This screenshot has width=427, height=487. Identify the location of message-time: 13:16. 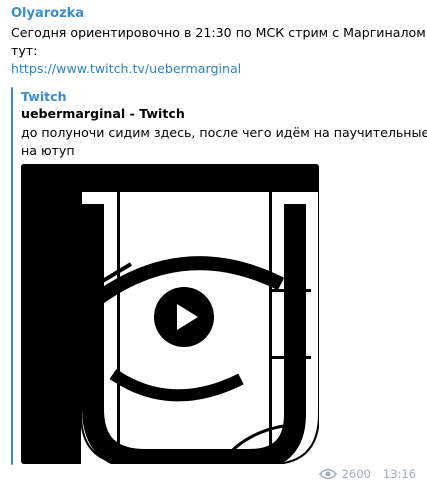
(399, 474).